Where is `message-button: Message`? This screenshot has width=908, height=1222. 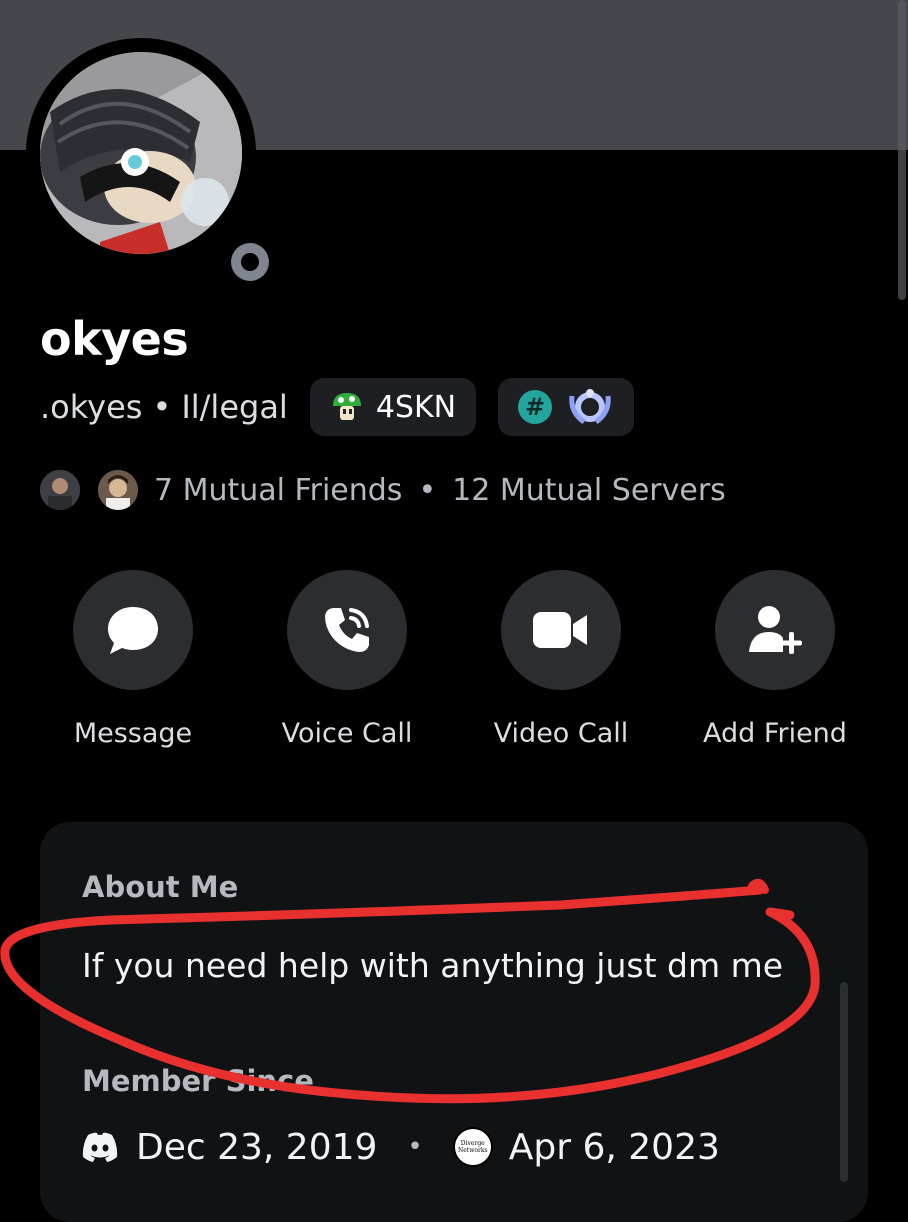
message-button: Message is located at coordinates (133, 659).